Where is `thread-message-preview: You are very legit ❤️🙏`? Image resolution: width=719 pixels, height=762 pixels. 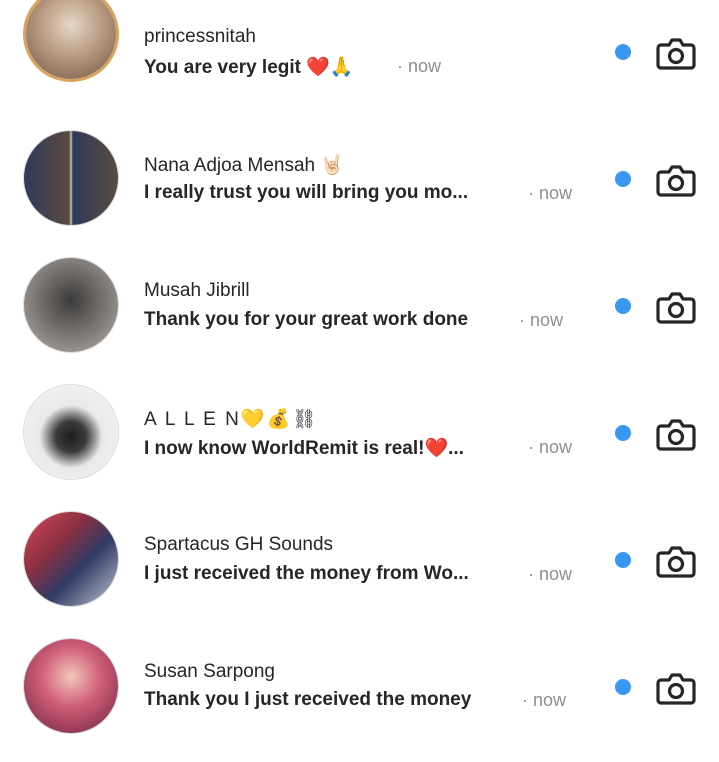
thread-message-preview: You are very legit ❤️🙏 is located at coordinates (249, 67).